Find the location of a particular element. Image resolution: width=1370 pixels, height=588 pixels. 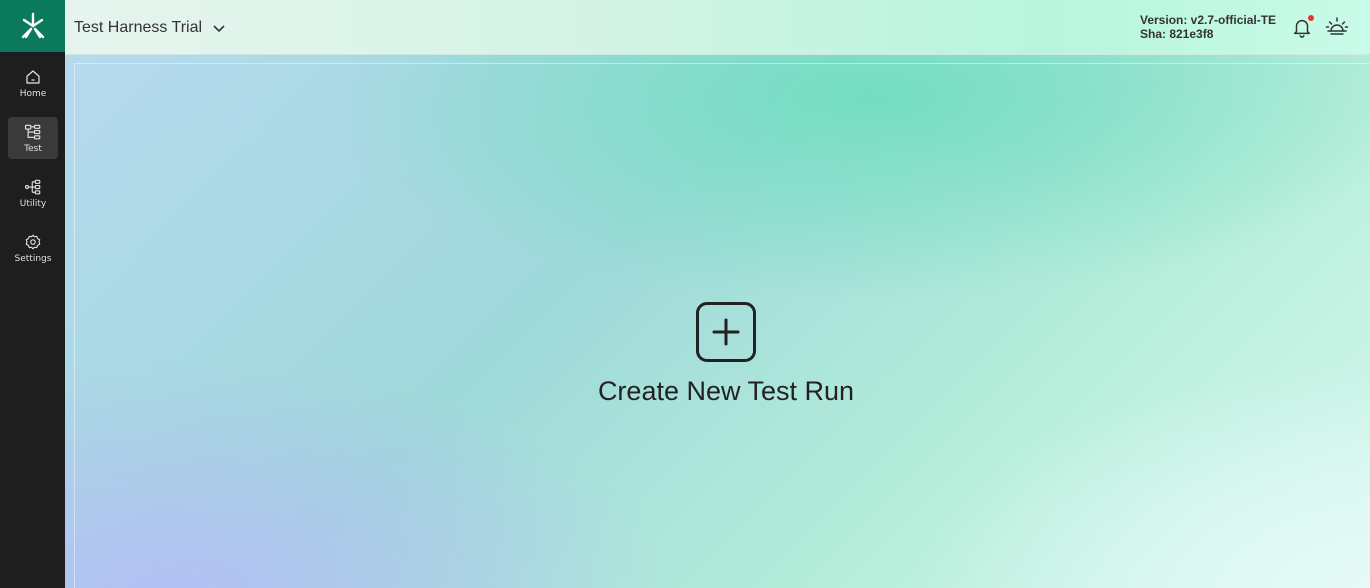

version-info: Version: v2.7-official-TE Sha: 821e3f8 is located at coordinates (1208, 27).